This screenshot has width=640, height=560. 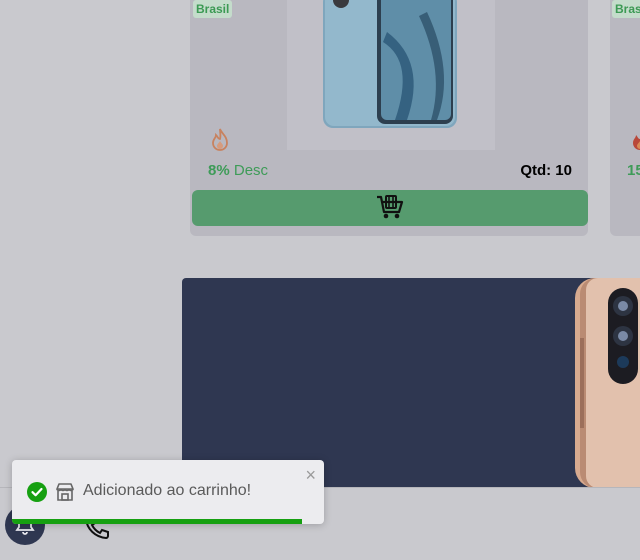 I want to click on toast-notification: Adicionado ao carrinho! ×, so click(x=168, y=492).